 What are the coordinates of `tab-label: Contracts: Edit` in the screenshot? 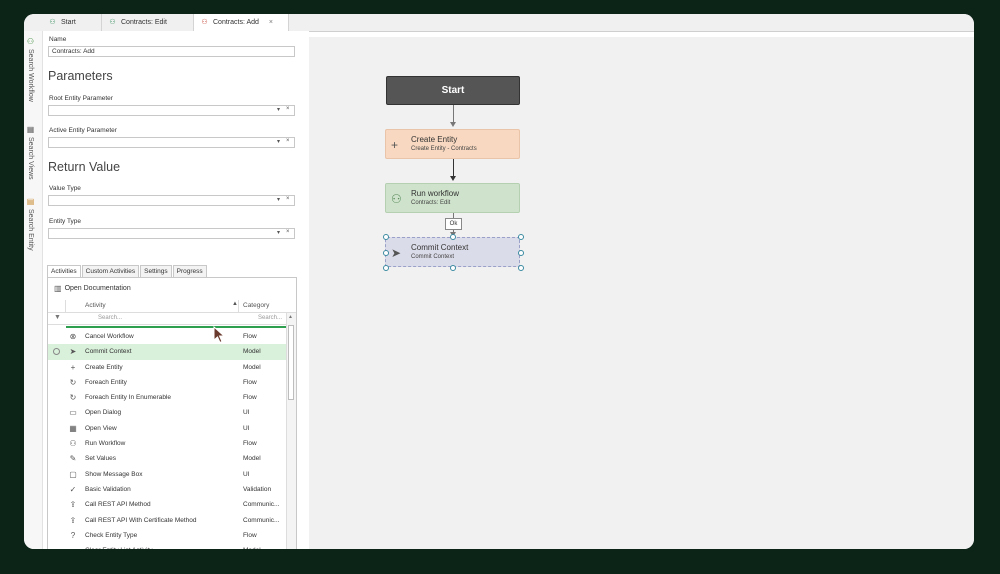 It's located at (144, 22).